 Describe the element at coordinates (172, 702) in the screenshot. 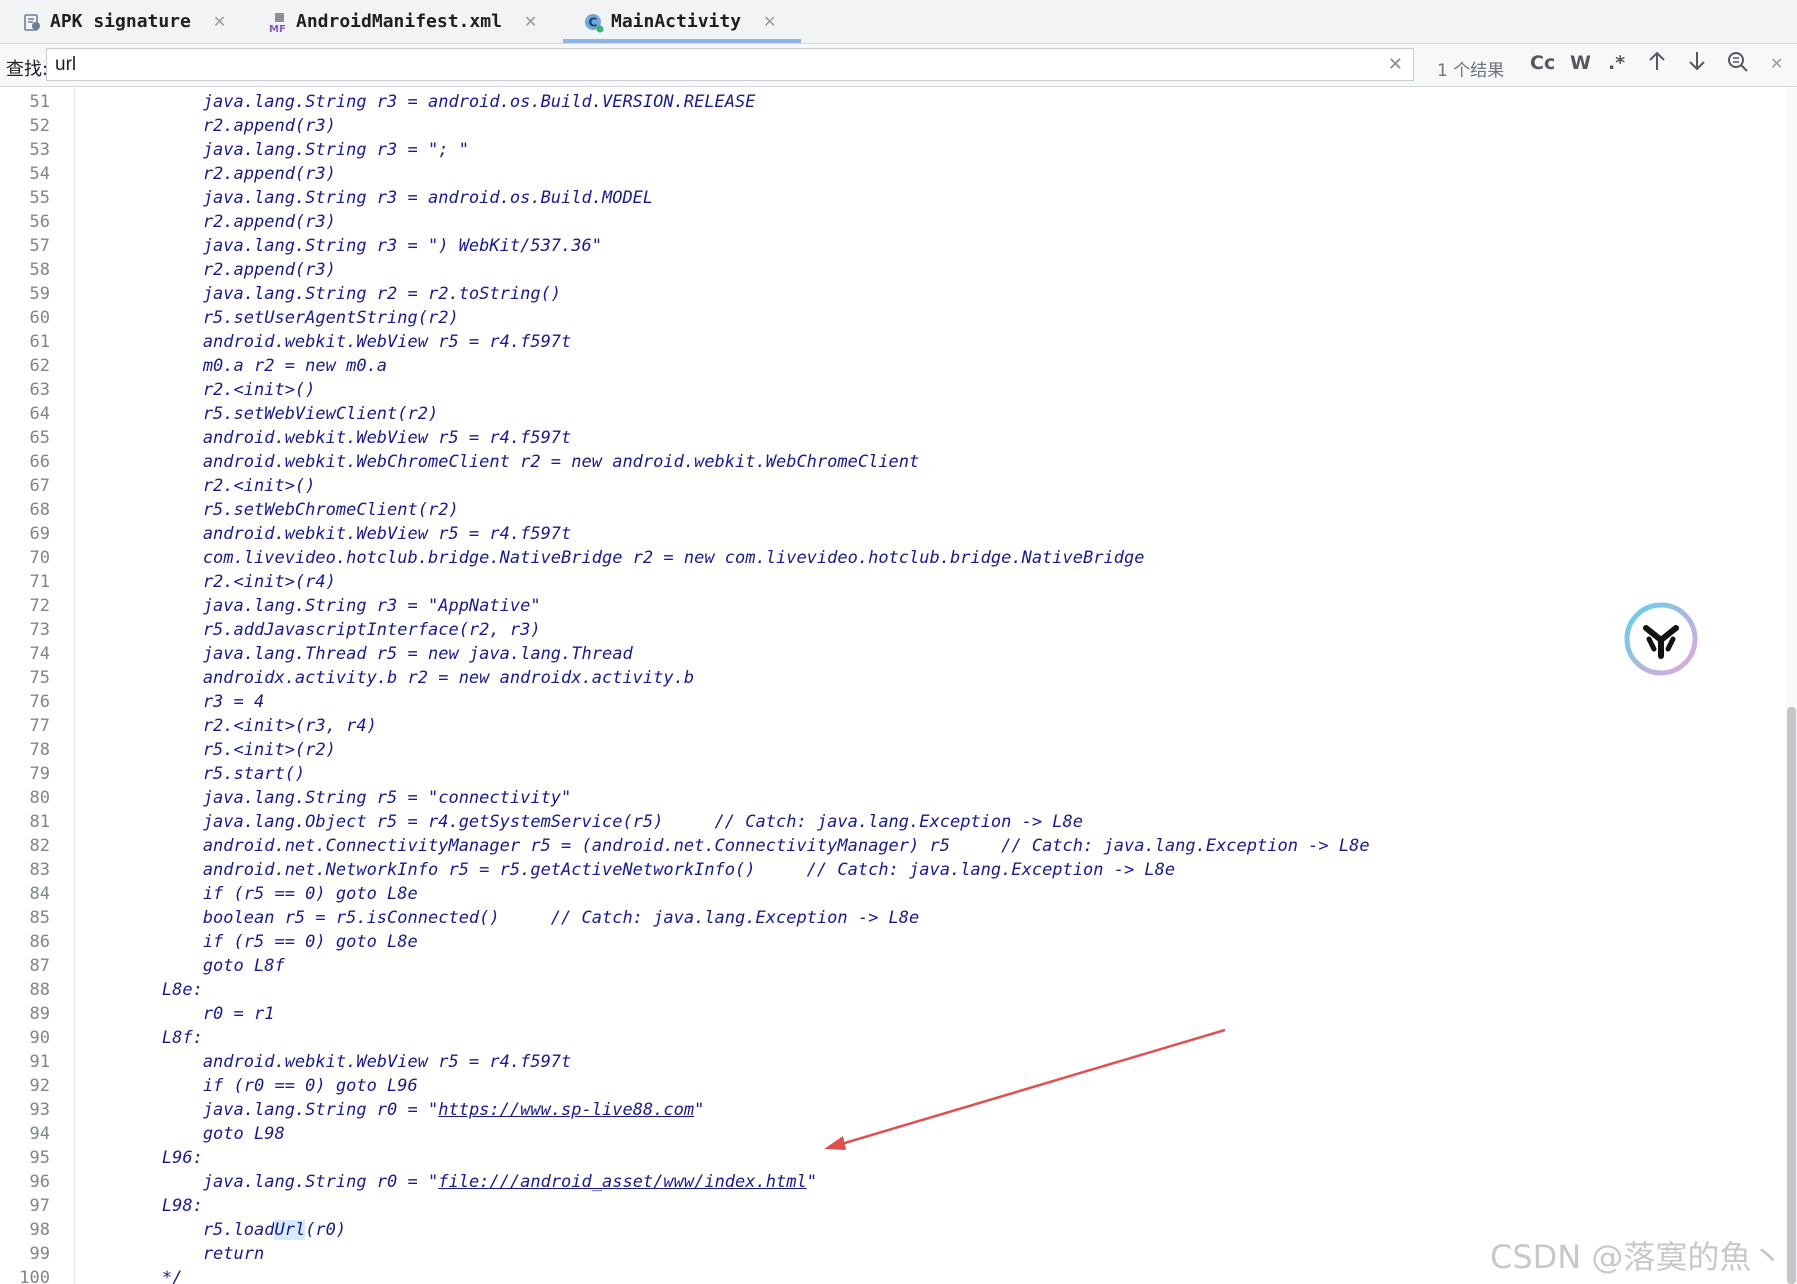

I see `code-text: r3 = 4` at that location.